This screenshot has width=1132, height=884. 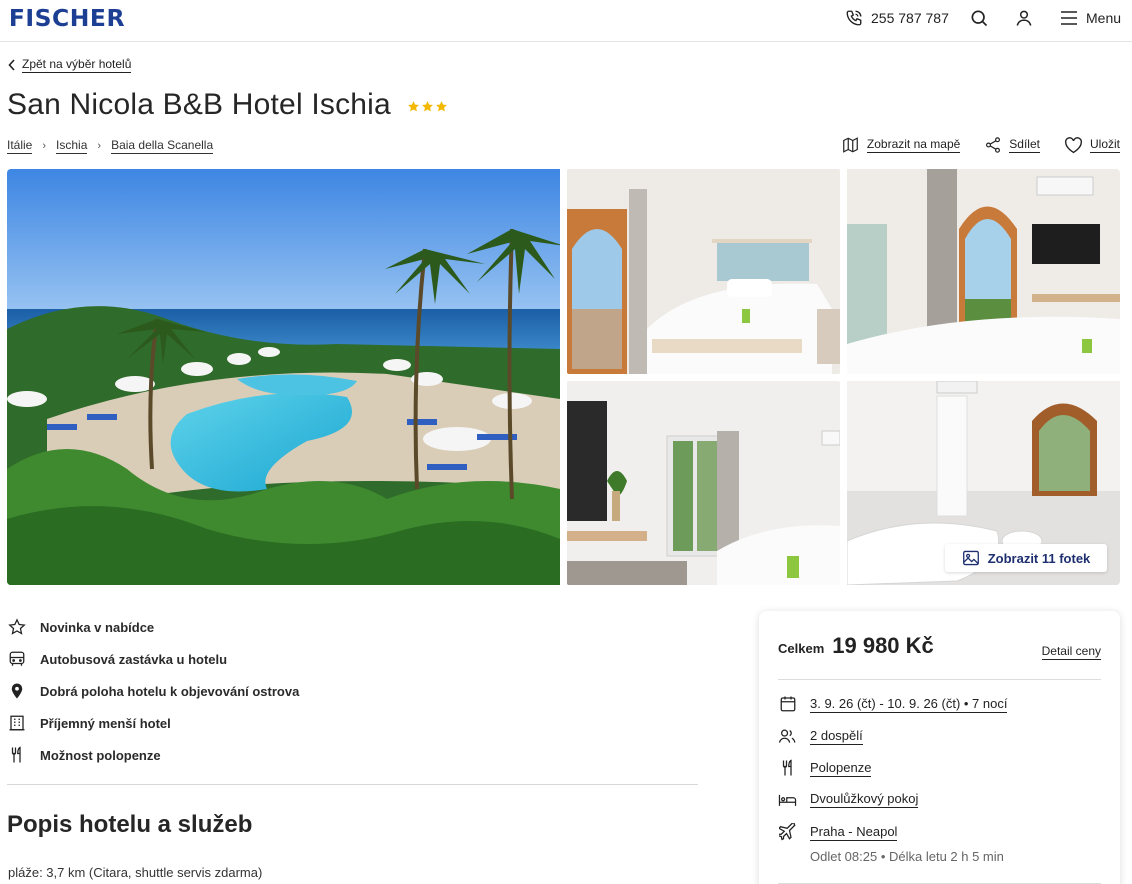 I want to click on highlight-item: Novinka v nabídce, so click(x=153, y=627).